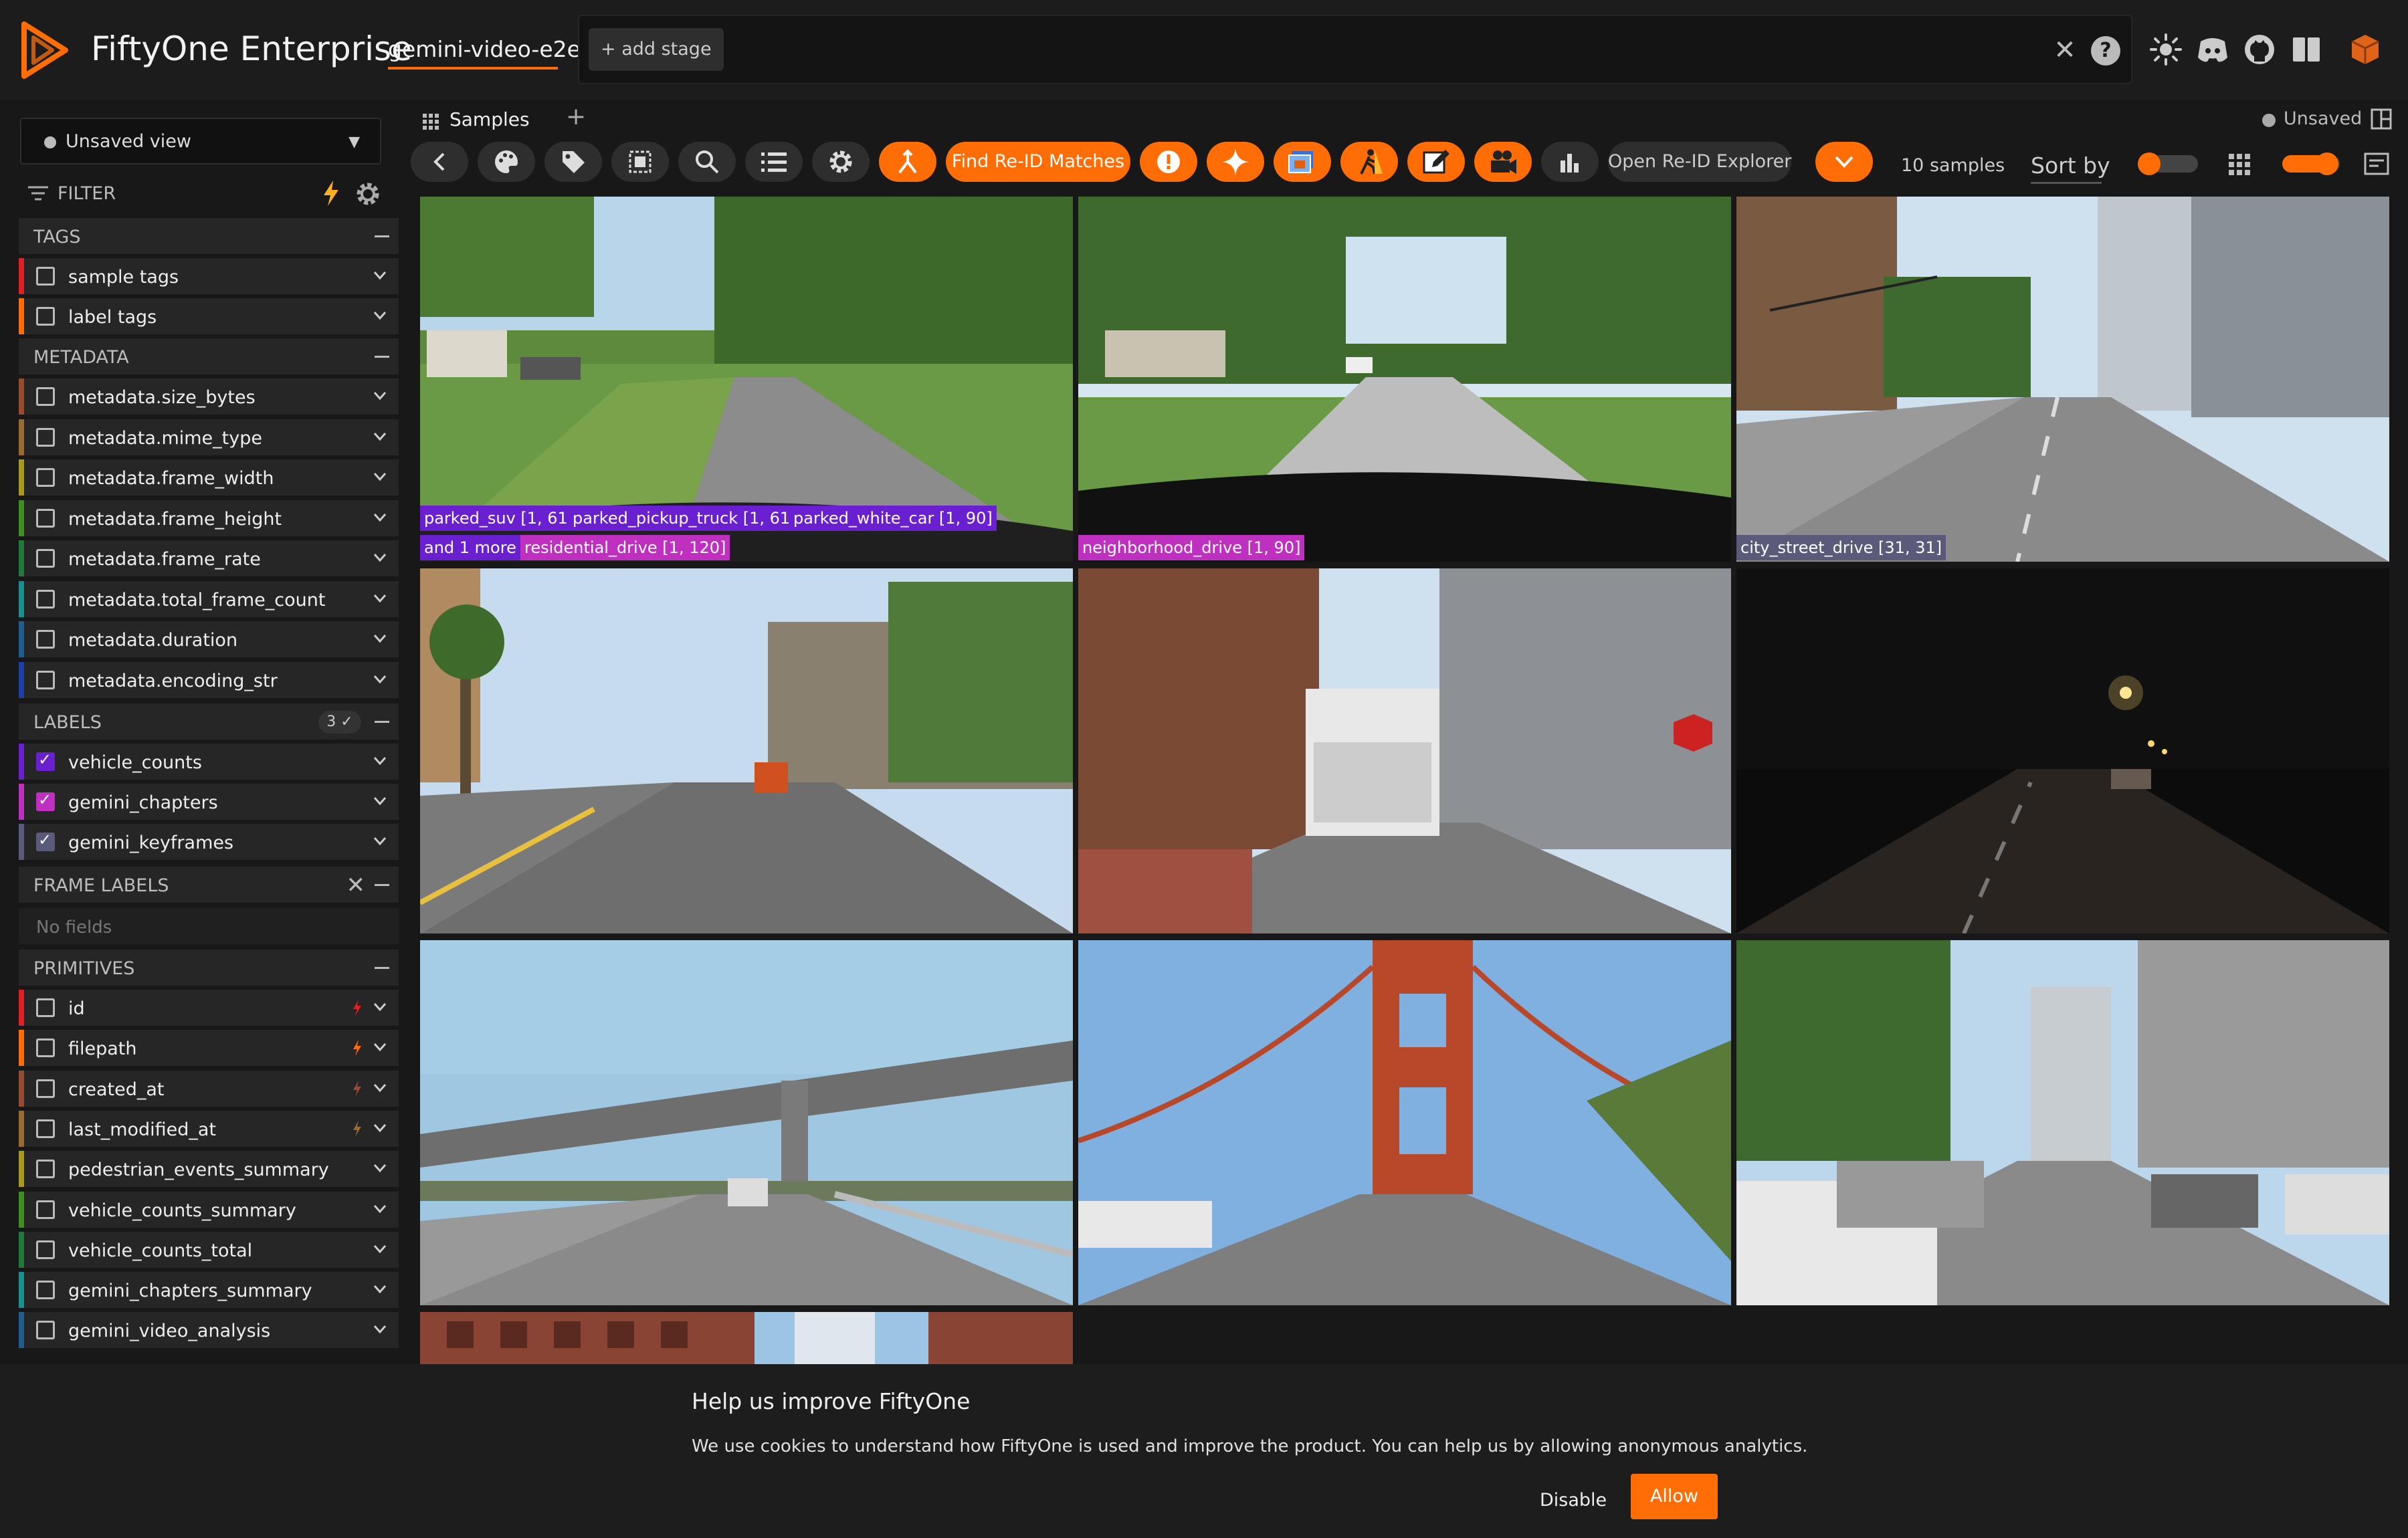  Describe the element at coordinates (2070, 165) in the screenshot. I see `sort-by-select: Sort by` at that location.